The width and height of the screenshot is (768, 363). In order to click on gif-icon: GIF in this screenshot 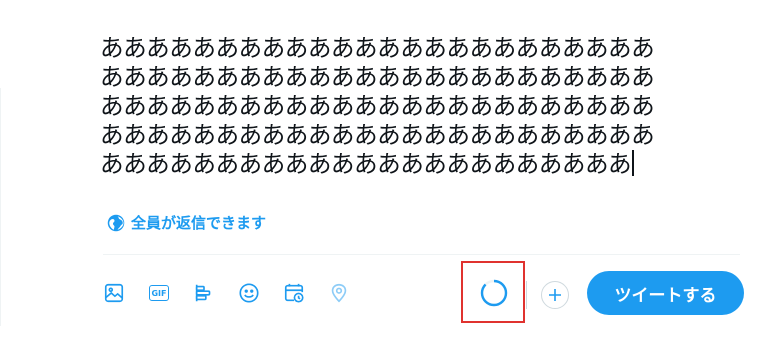, I will do `click(159, 293)`.